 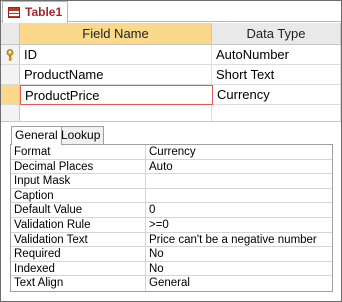 What do you see at coordinates (171, 12) in the screenshot?
I see `document-tab-strip: Table1` at bounding box center [171, 12].